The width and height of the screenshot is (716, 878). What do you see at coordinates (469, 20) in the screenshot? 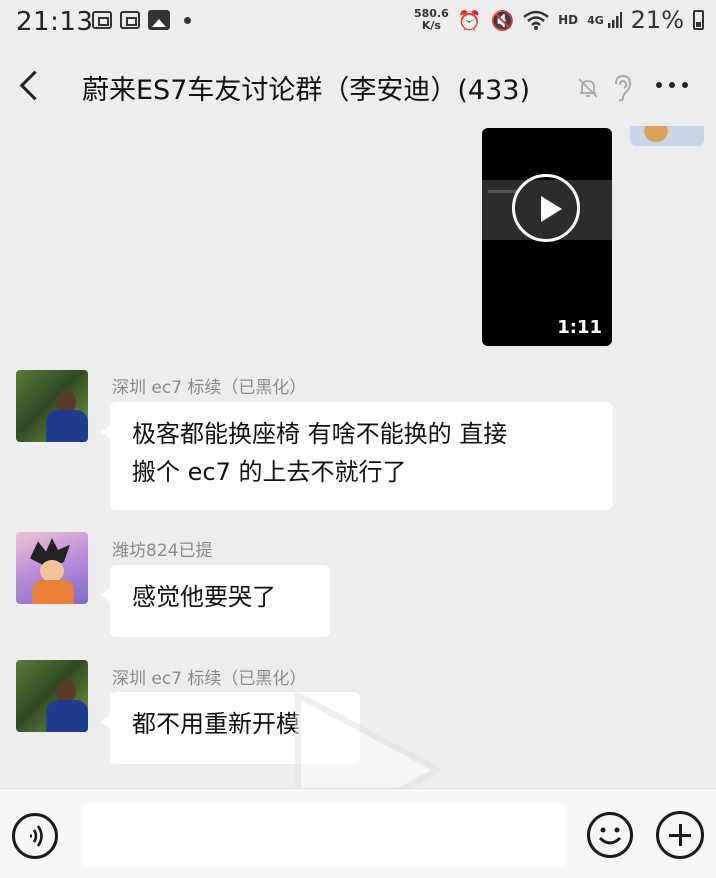
I see `alarm-icon: ⏰` at bounding box center [469, 20].